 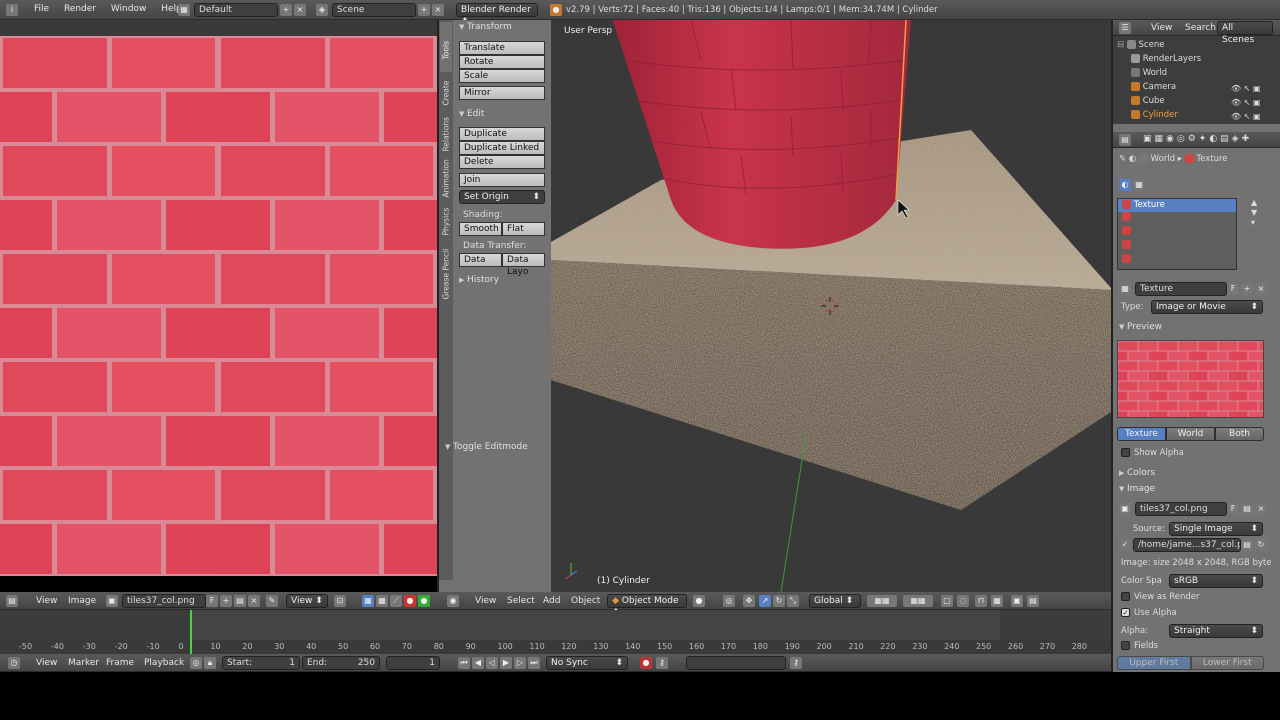 What do you see at coordinates (1139, 646) in the screenshot?
I see `fields-checkbox: Fields` at bounding box center [1139, 646].